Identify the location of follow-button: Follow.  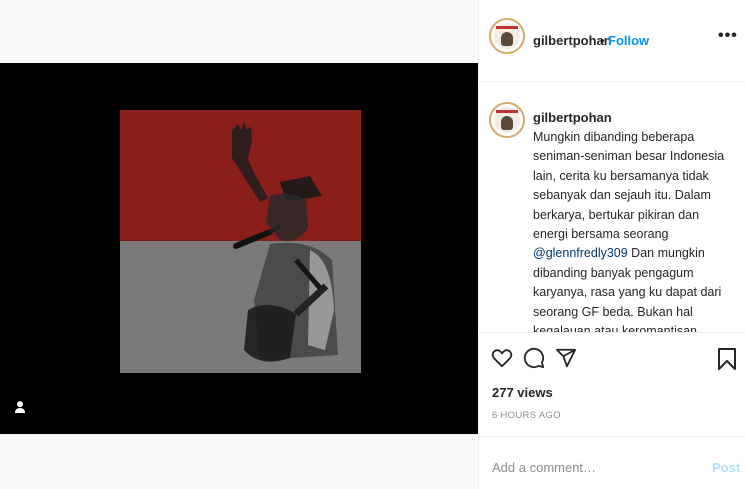
(628, 40).